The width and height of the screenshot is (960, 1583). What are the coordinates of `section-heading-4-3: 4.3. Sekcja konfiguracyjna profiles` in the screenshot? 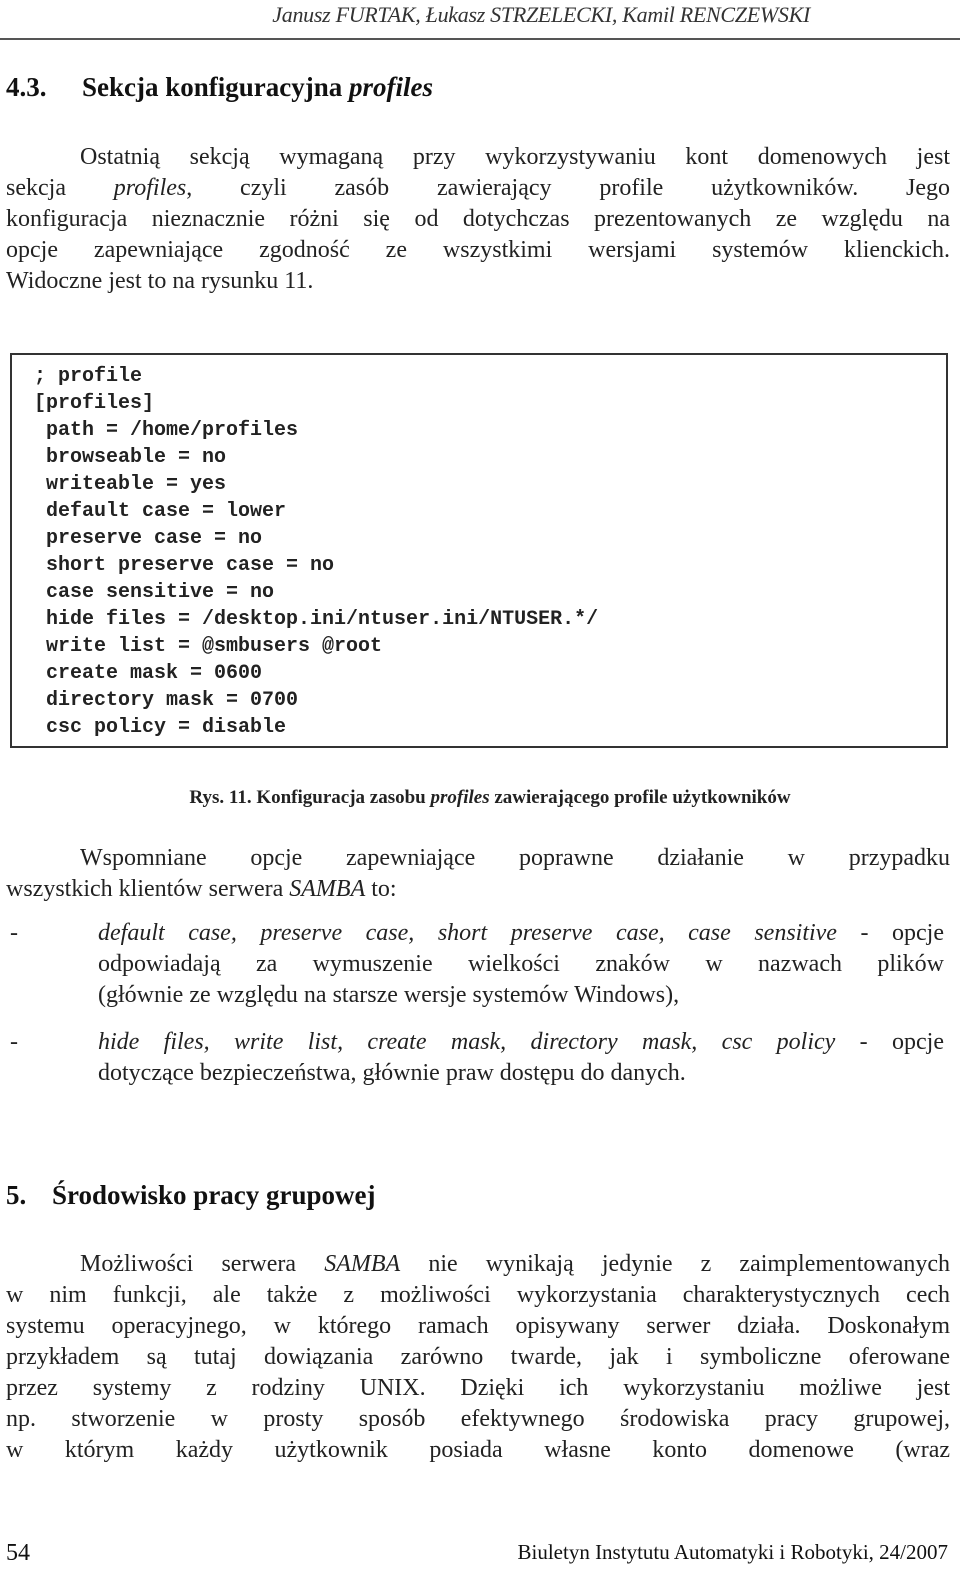 It's located at (219, 87).